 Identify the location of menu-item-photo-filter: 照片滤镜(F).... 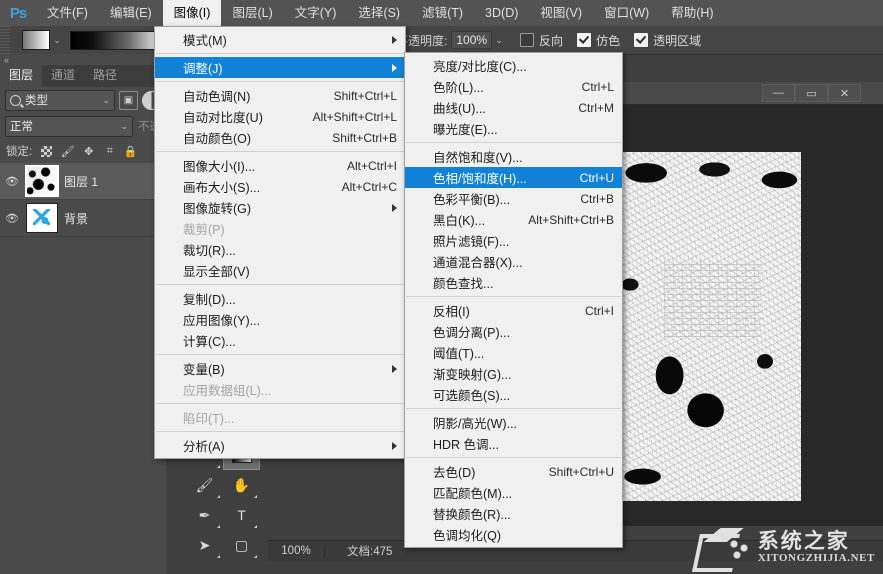
(513, 240).